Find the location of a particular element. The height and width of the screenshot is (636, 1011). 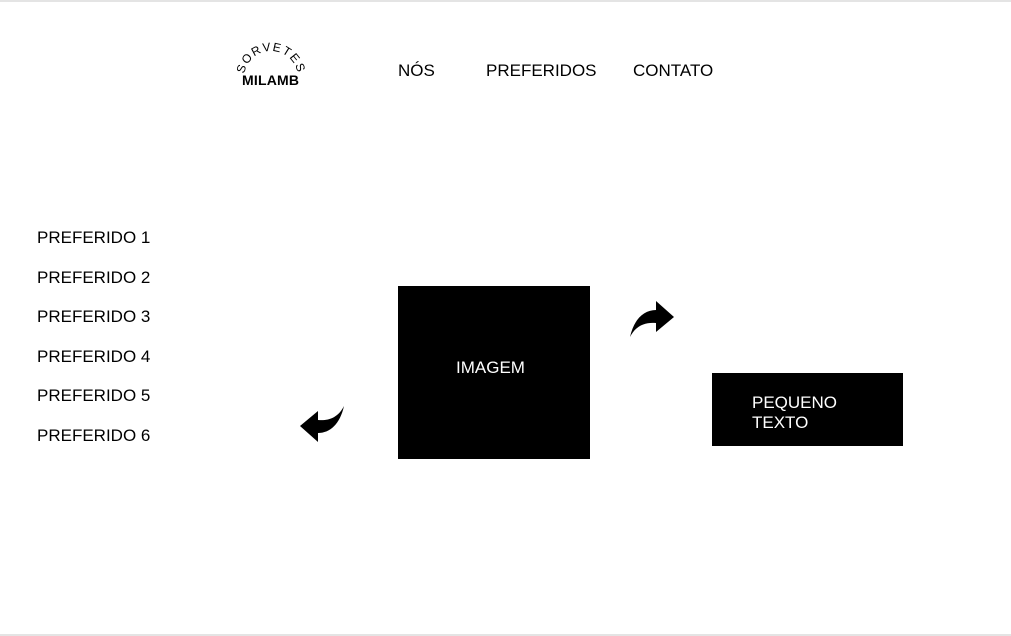

logo-name: MILAMB is located at coordinates (271, 80).